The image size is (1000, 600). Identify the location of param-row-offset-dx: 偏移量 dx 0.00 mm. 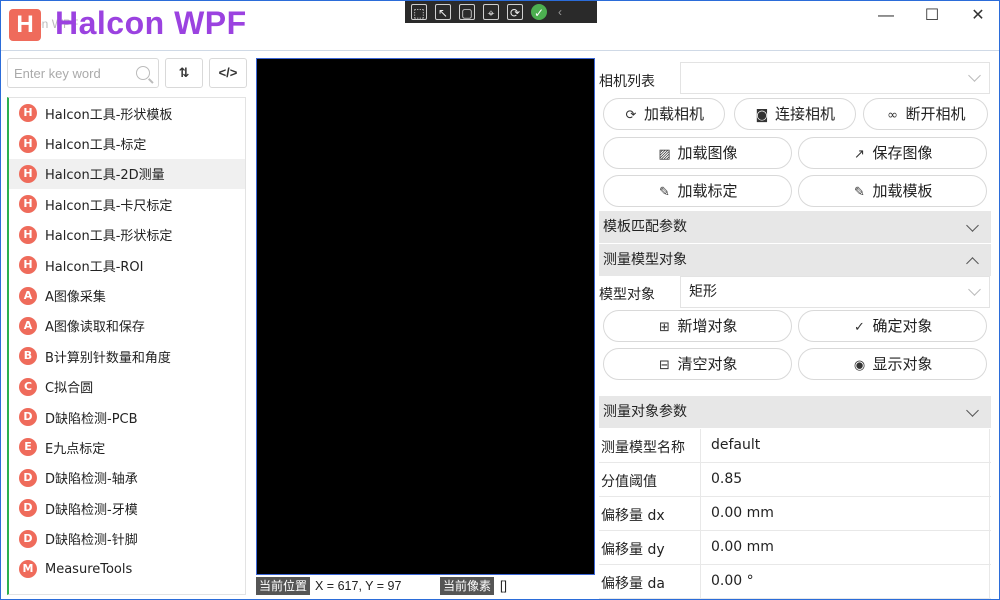
(795, 514).